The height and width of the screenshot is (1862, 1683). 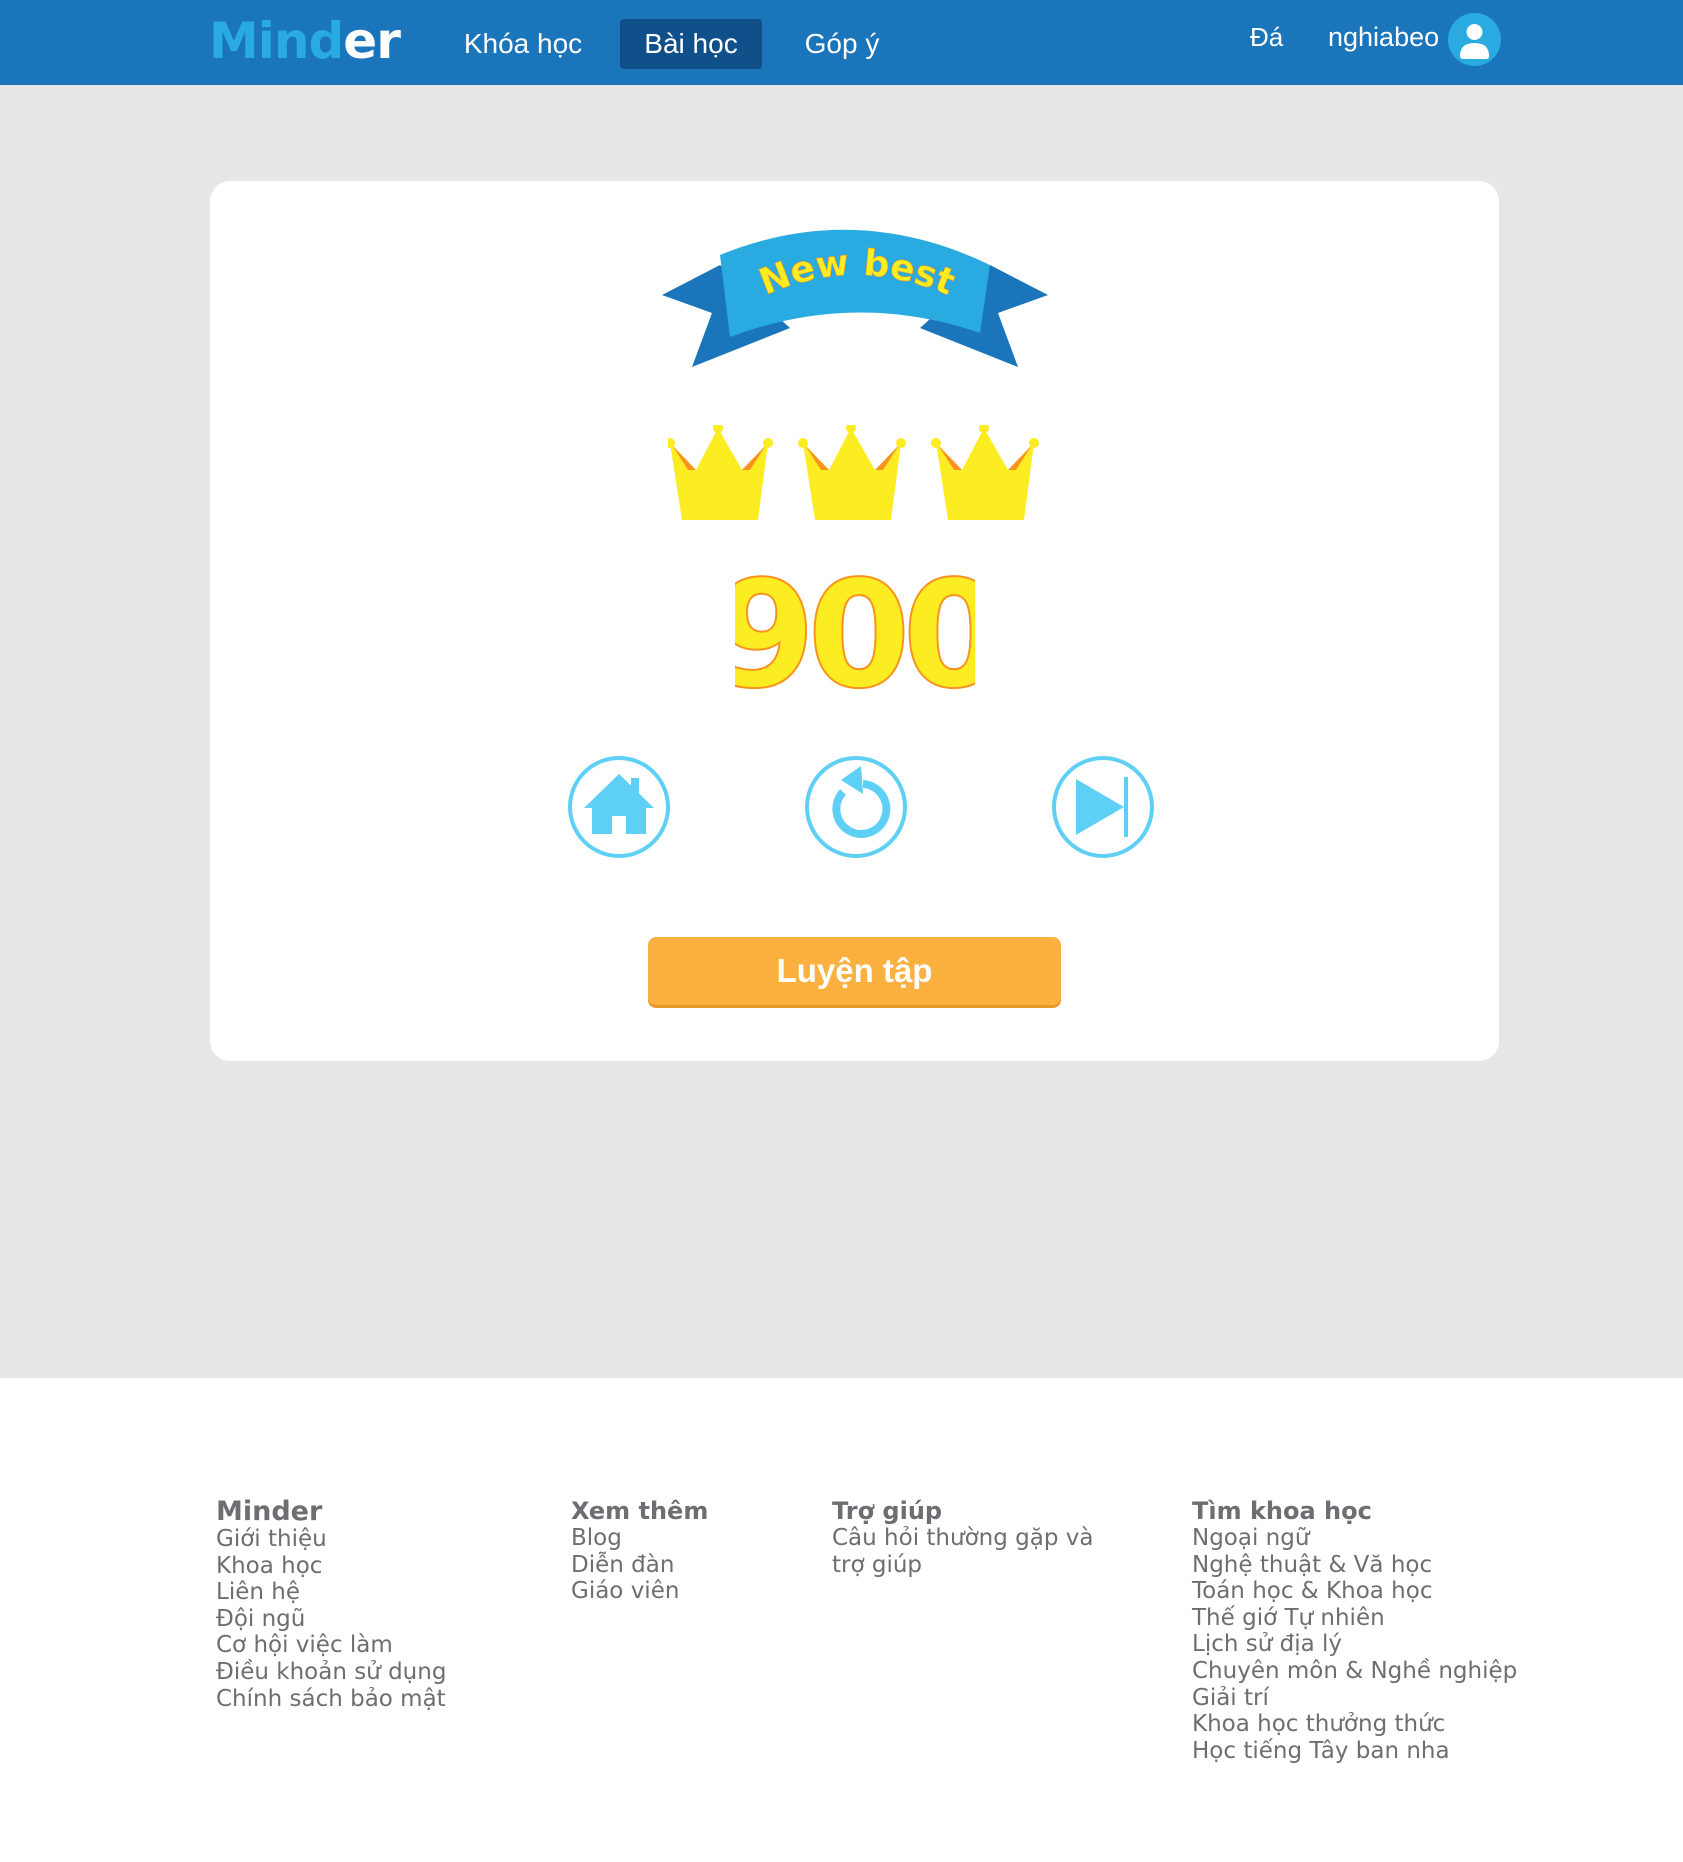 What do you see at coordinates (372, 41) in the screenshot?
I see `logo-part-2: er` at bounding box center [372, 41].